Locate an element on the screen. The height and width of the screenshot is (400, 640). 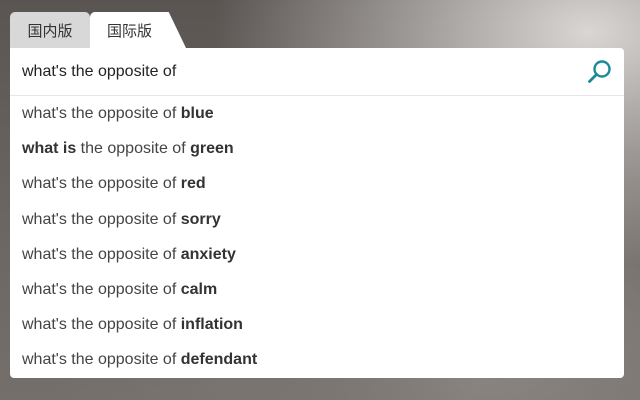
suggestion-completion: calm is located at coordinates (199, 289).